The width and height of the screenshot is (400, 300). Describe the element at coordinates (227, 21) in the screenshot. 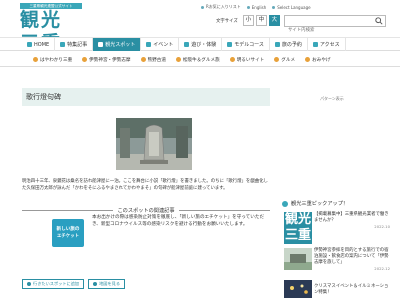

I see `font-size-label: 文字サイズ` at that location.